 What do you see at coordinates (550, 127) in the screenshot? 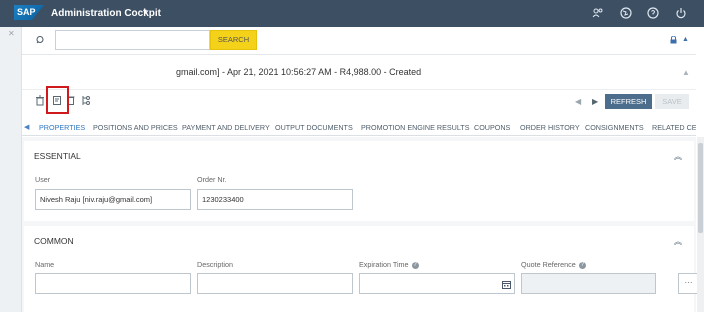
I see `tab-order-history: ORDER HISTORY` at bounding box center [550, 127].